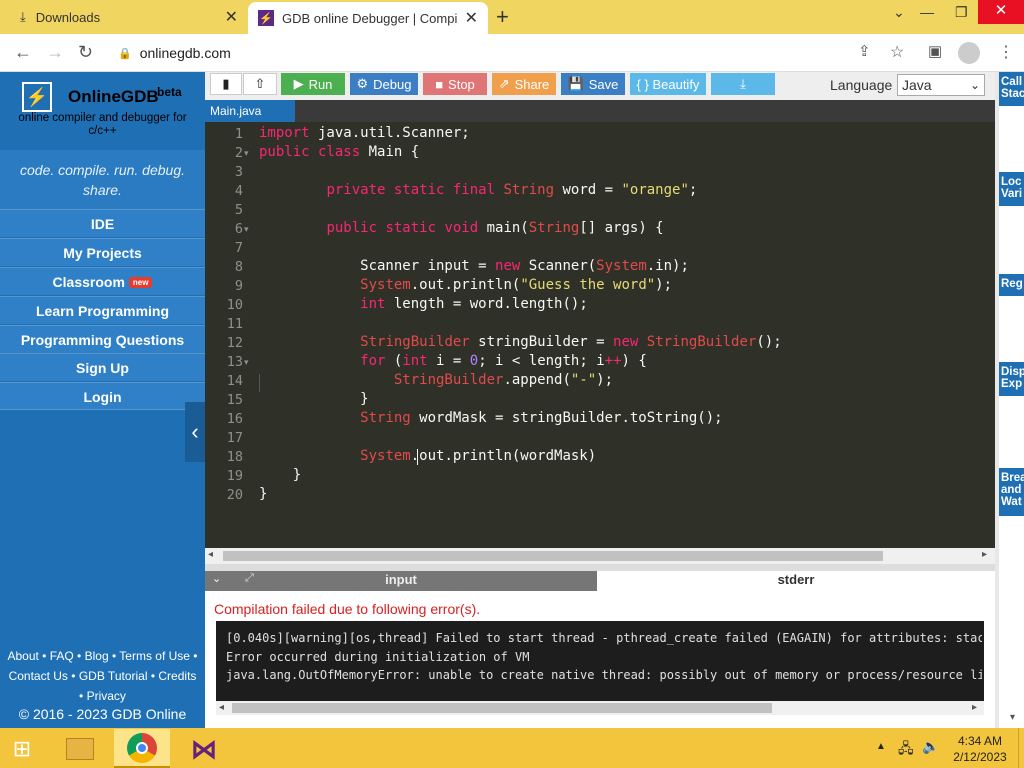 Image resolution: width=1024 pixels, height=768 pixels. What do you see at coordinates (113, 676) in the screenshot?
I see `footer-gdb-tutorial-link: GDB Tutorial` at bounding box center [113, 676].